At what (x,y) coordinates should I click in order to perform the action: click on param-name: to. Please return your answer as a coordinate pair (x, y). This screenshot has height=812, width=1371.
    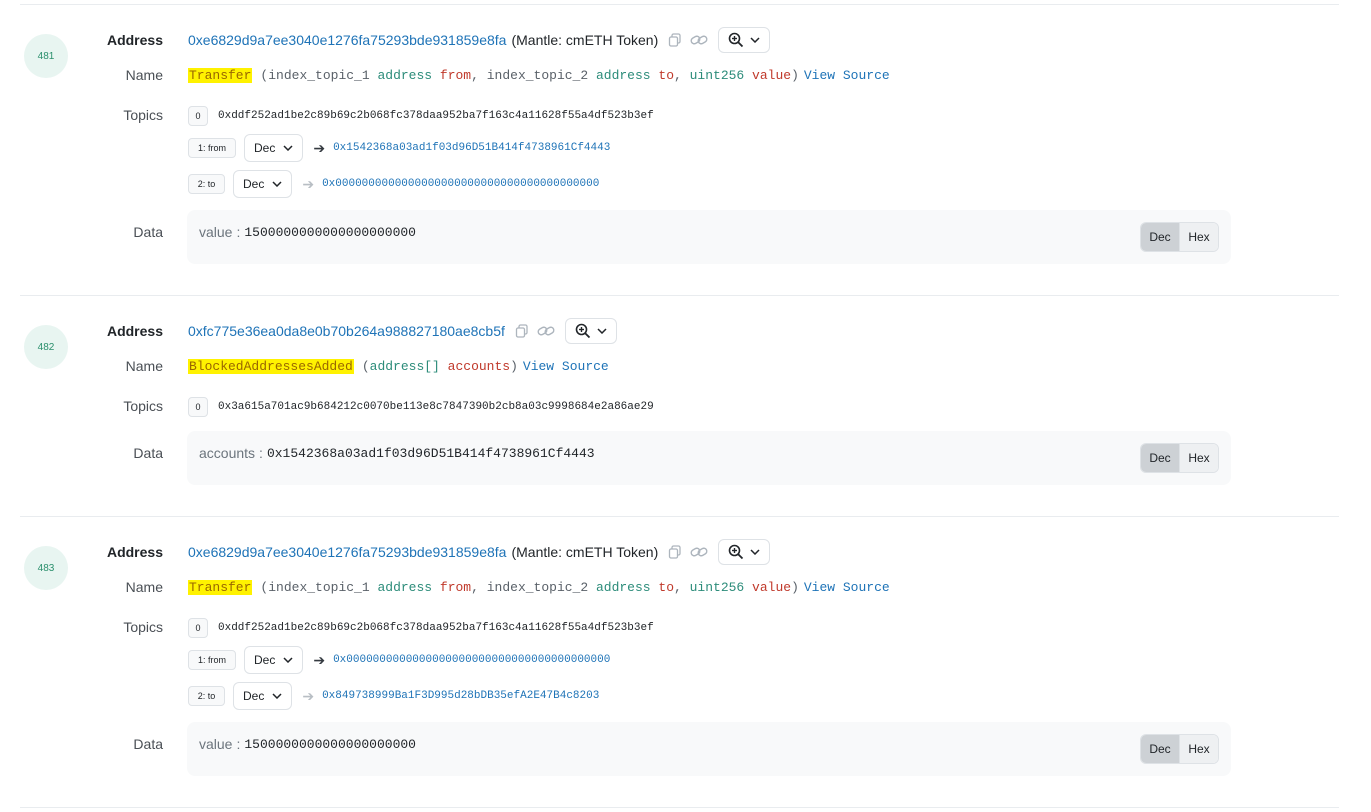
    Looking at the image, I should click on (666, 75).